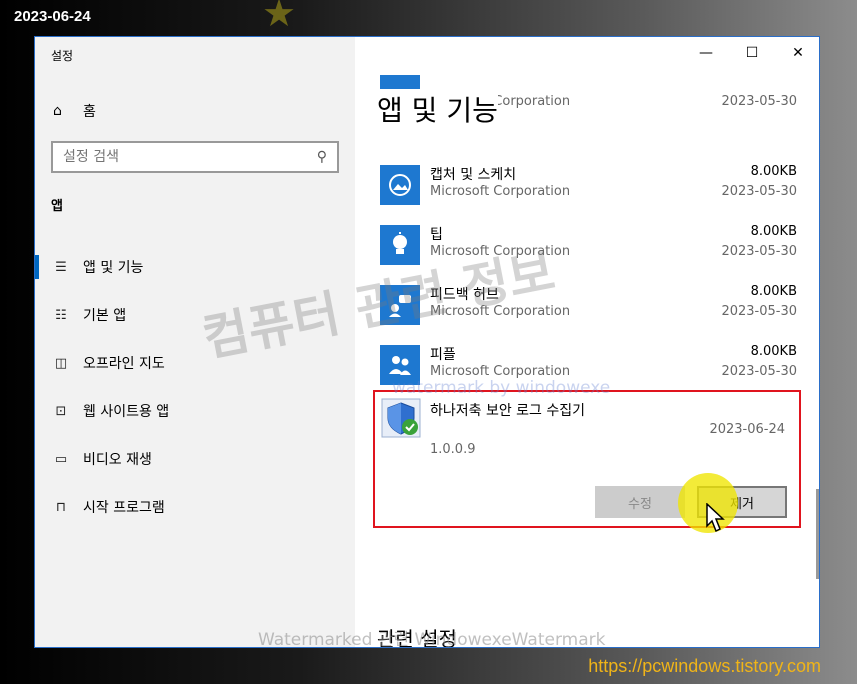 The width and height of the screenshot is (857, 684). Describe the element at coordinates (61, 459) in the screenshot. I see `video-playback-icon: ▭` at that location.